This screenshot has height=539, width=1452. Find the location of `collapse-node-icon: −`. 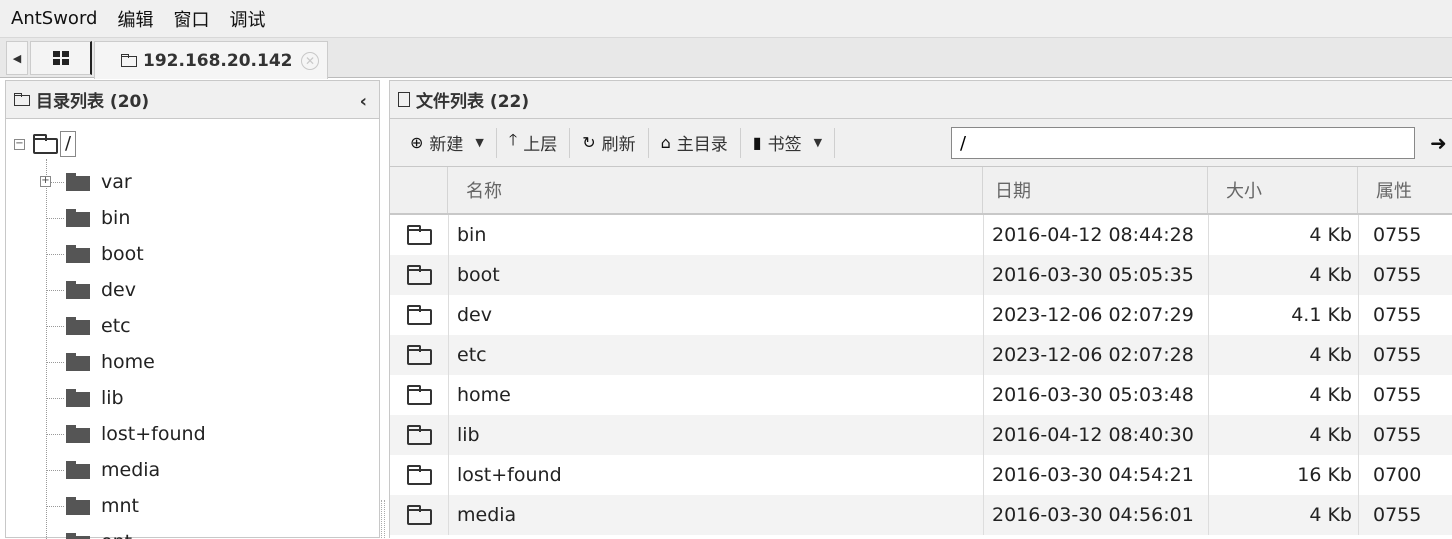

collapse-node-icon: − is located at coordinates (19, 144).